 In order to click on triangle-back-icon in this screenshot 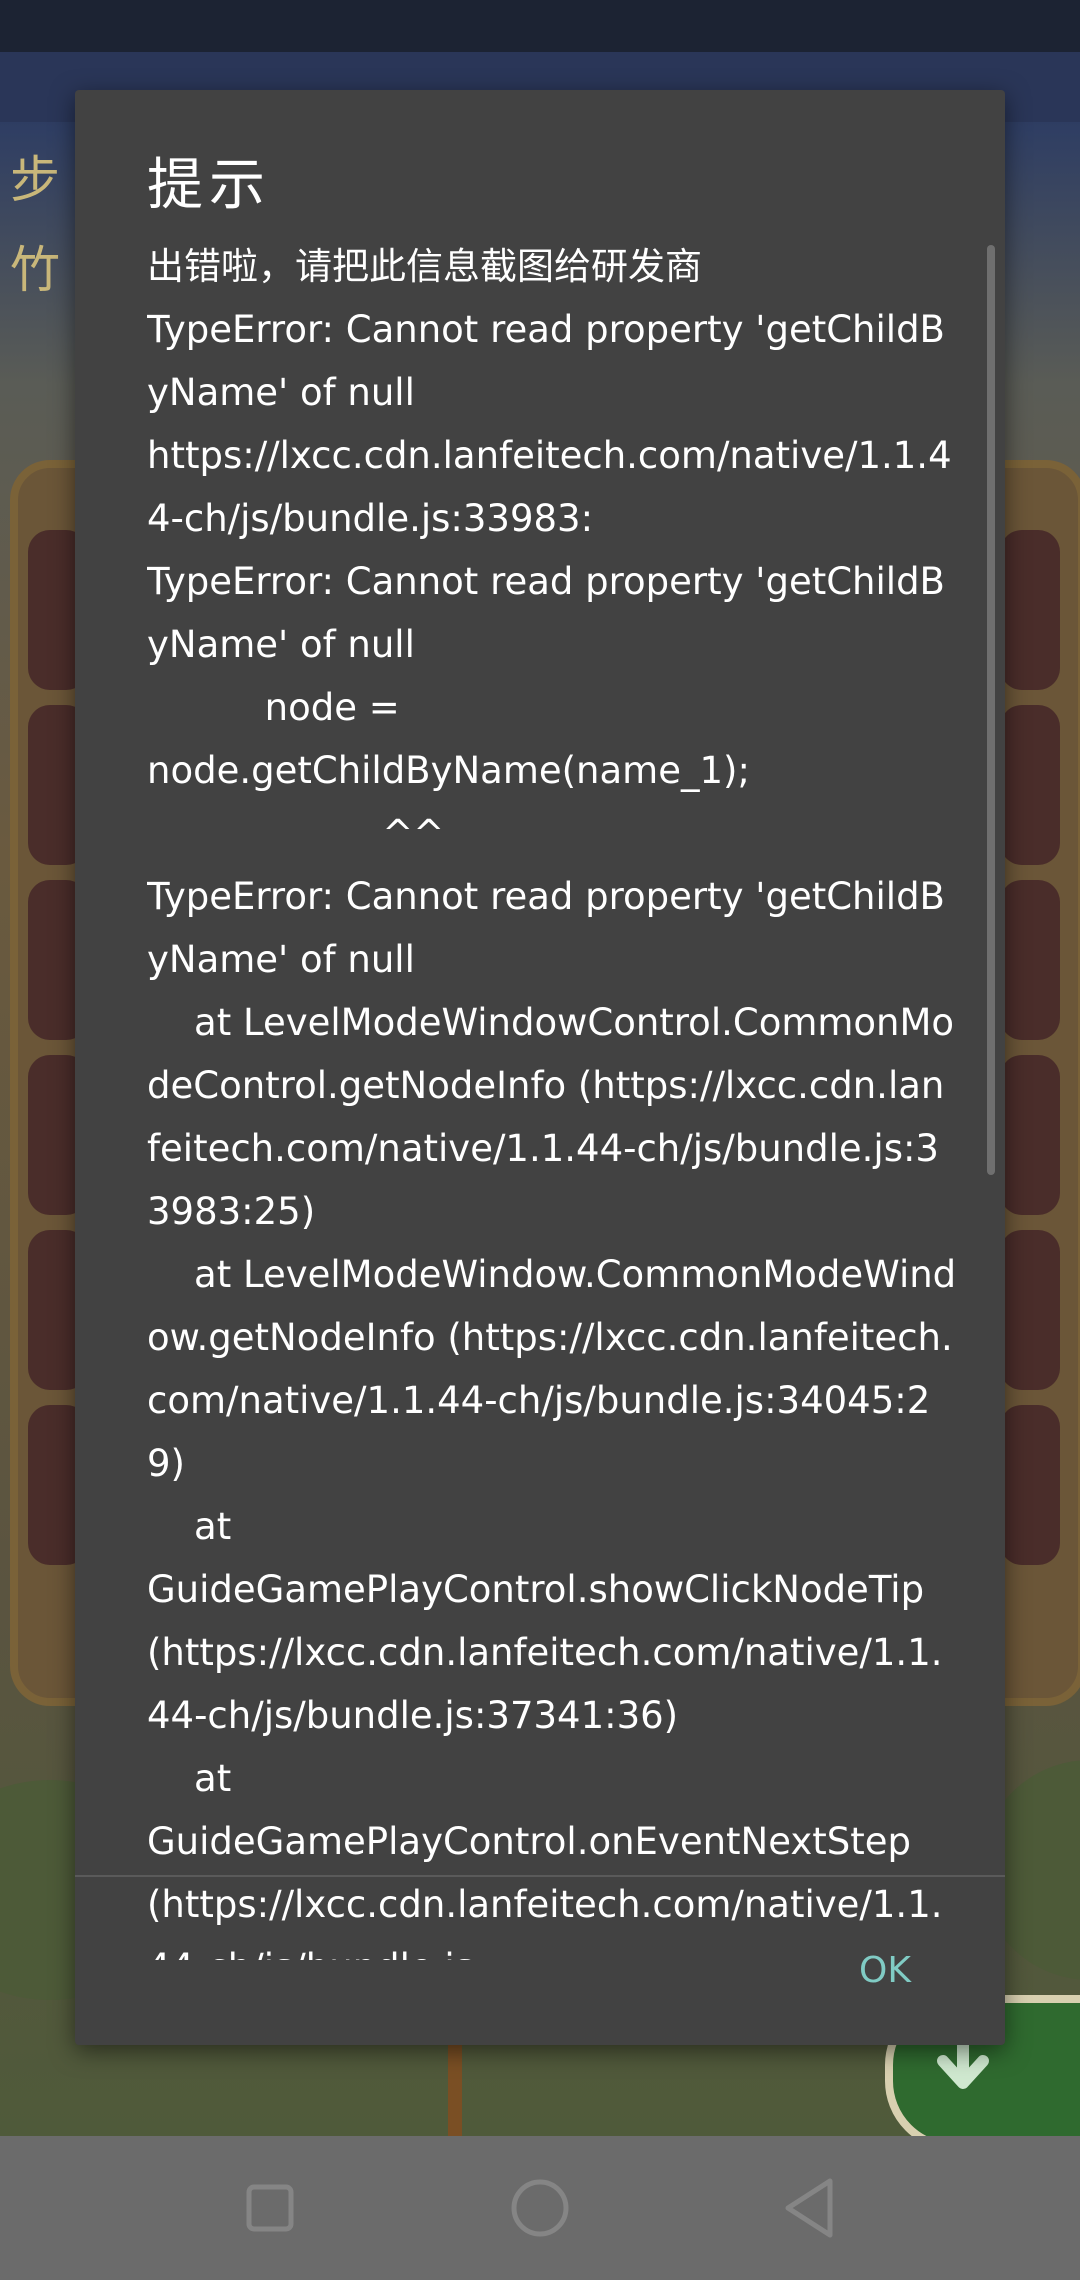, I will do `click(809, 2208)`.